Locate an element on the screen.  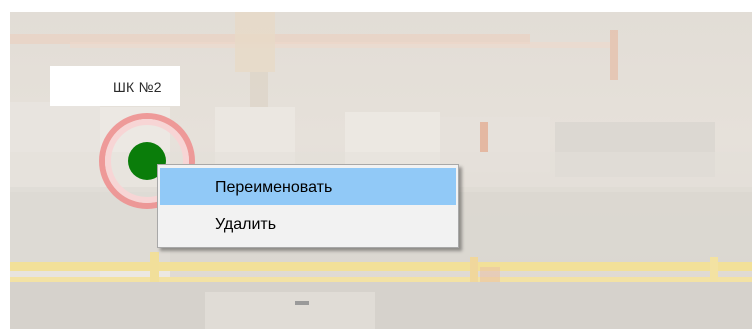
menu-item-delete: Удалить is located at coordinates (308, 223).